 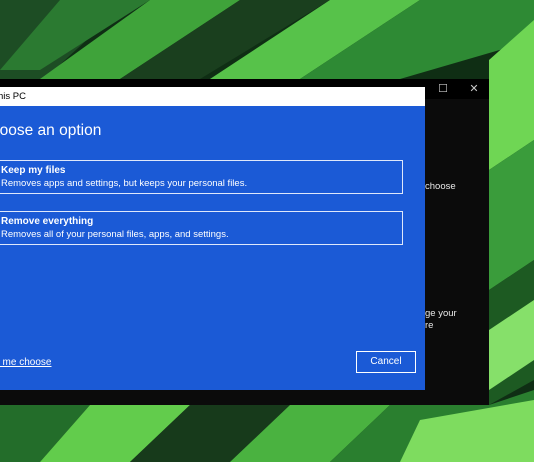 What do you see at coordinates (429, 325) in the screenshot?
I see `background-text-line-2: re` at bounding box center [429, 325].